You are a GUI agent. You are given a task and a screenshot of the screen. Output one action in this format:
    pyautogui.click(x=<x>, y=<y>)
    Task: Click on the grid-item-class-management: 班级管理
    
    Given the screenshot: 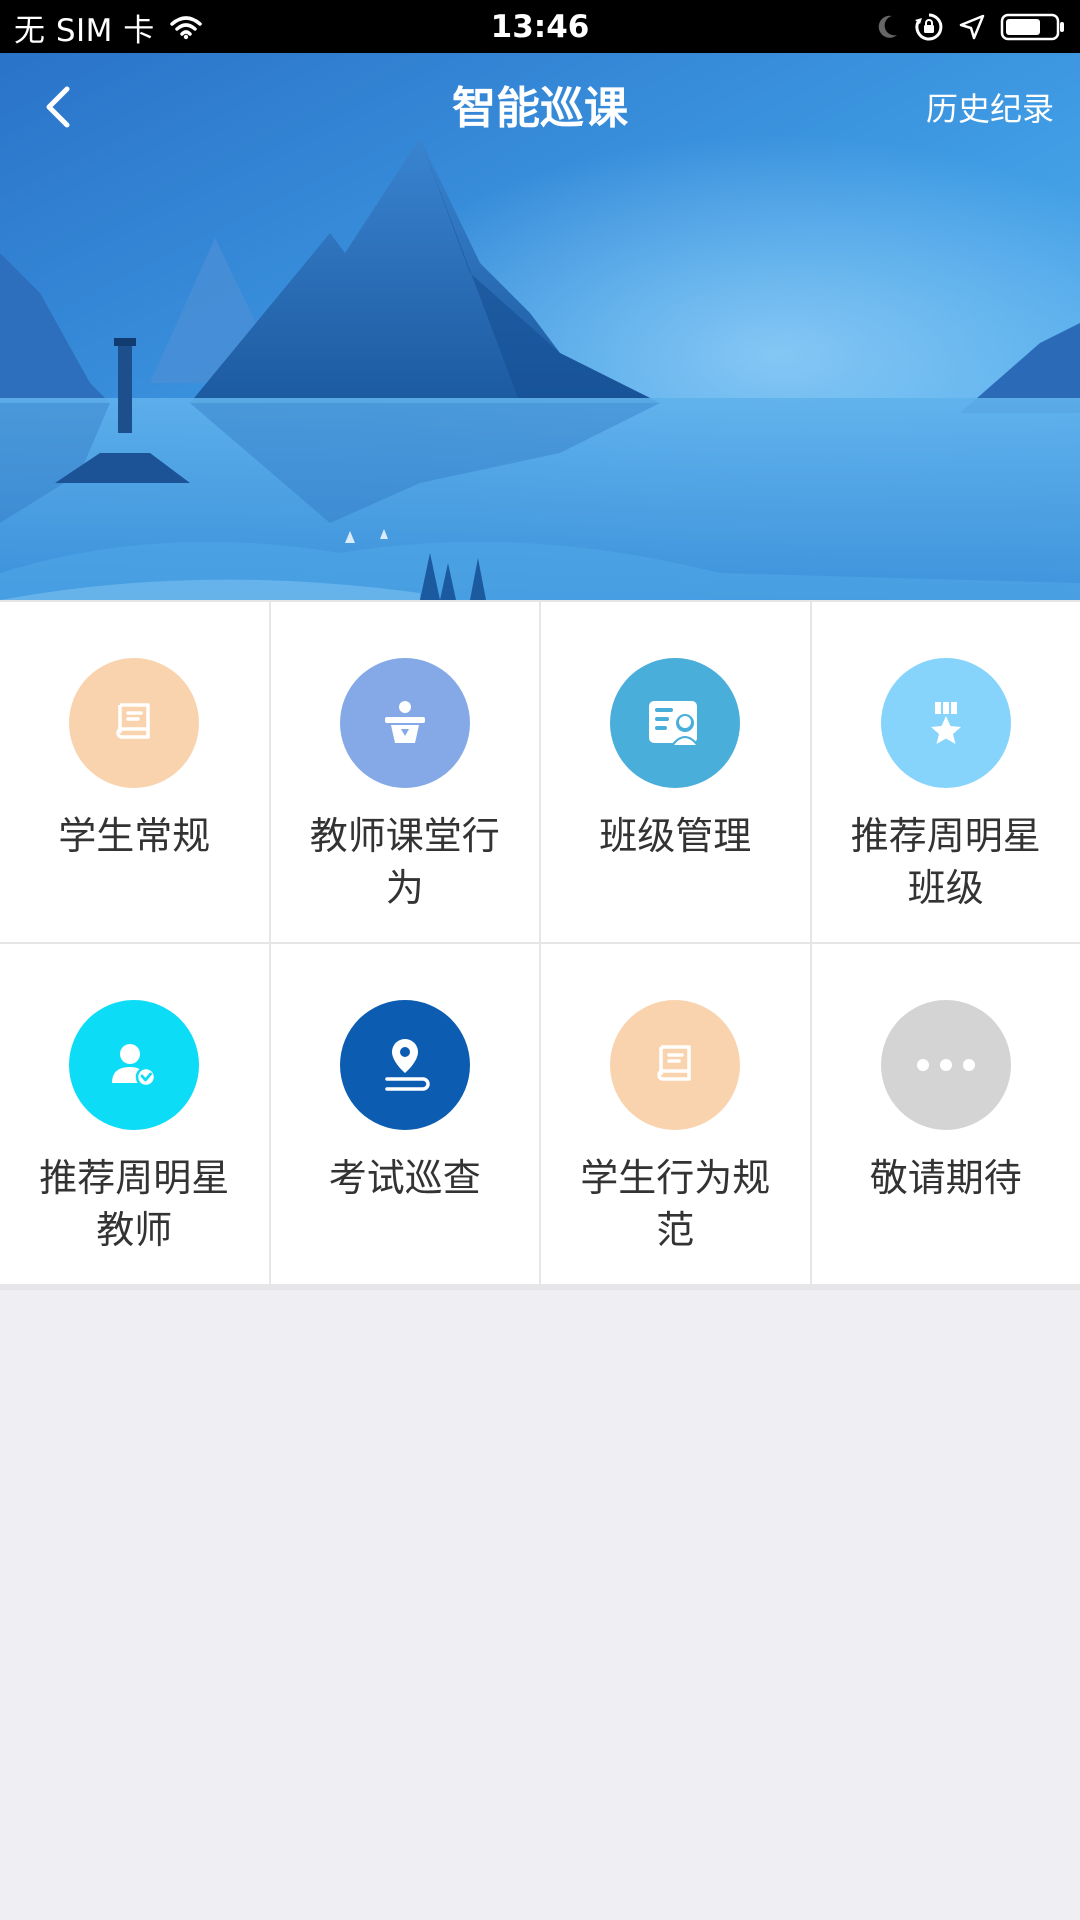 What is the action you would take?
    pyautogui.click(x=675, y=772)
    